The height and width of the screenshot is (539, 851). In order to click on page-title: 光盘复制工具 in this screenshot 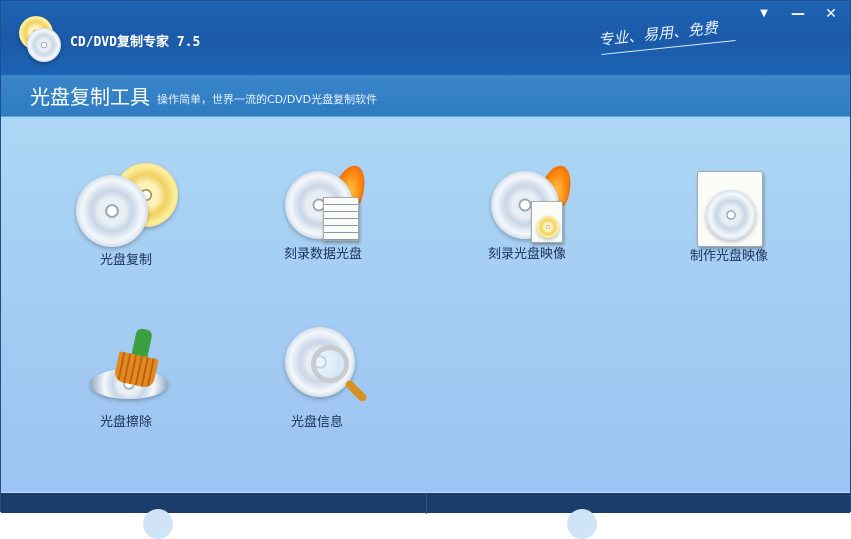, I will do `click(90, 97)`.